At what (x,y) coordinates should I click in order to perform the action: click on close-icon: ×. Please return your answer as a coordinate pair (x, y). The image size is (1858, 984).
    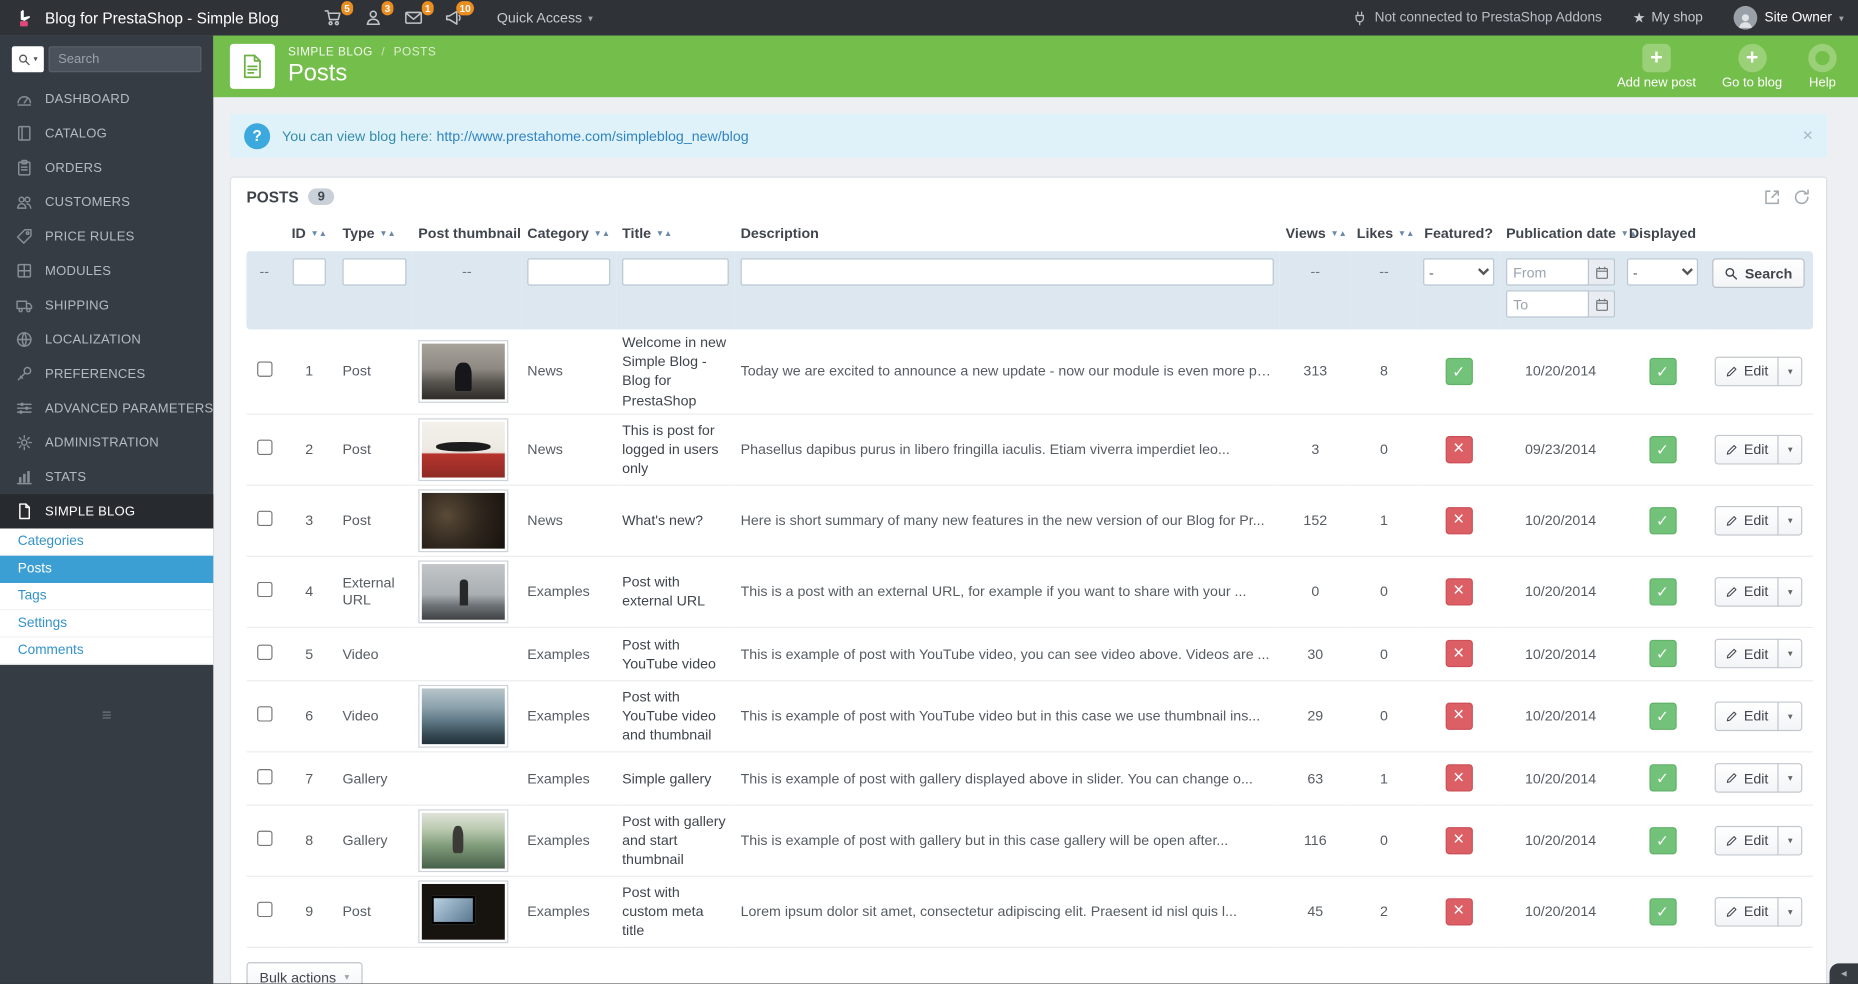
    Looking at the image, I should click on (1808, 136).